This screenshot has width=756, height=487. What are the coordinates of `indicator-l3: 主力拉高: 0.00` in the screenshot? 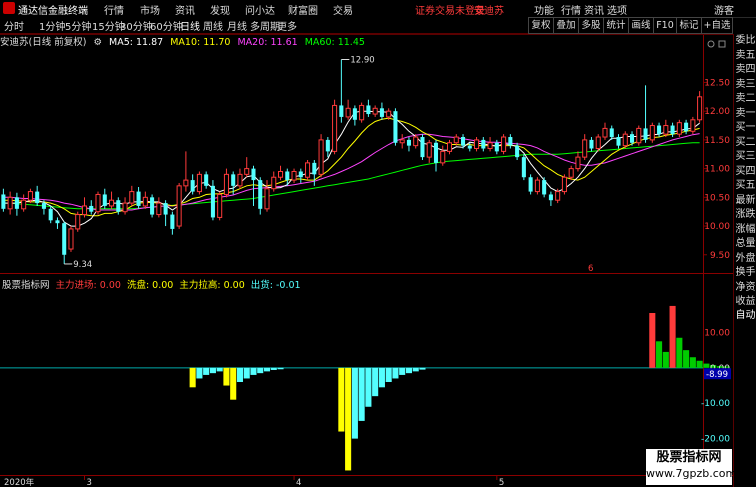 It's located at (212, 285).